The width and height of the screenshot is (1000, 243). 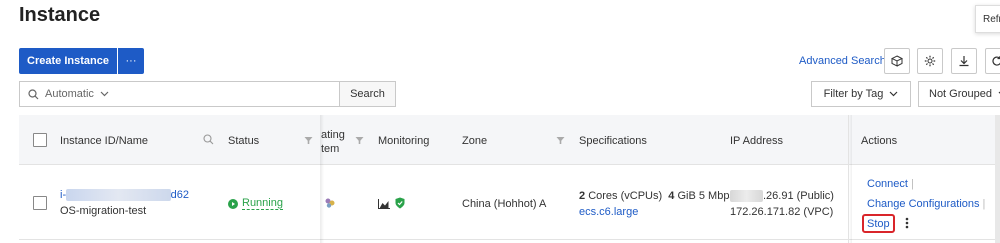 I want to click on header-status: Status, so click(x=244, y=141).